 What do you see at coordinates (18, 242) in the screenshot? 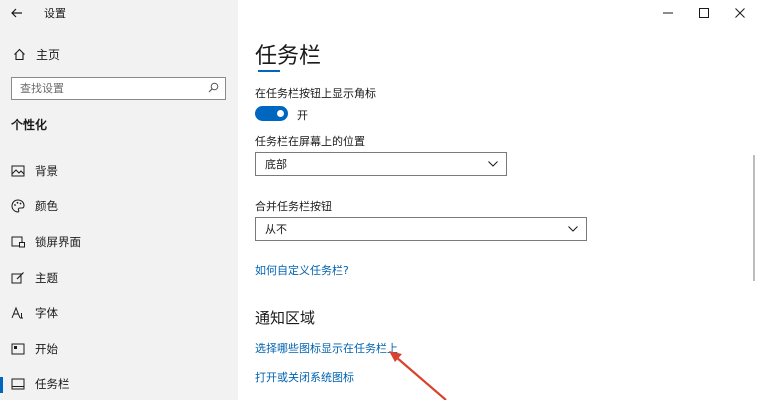
I see `lock-screen-icon` at bounding box center [18, 242].